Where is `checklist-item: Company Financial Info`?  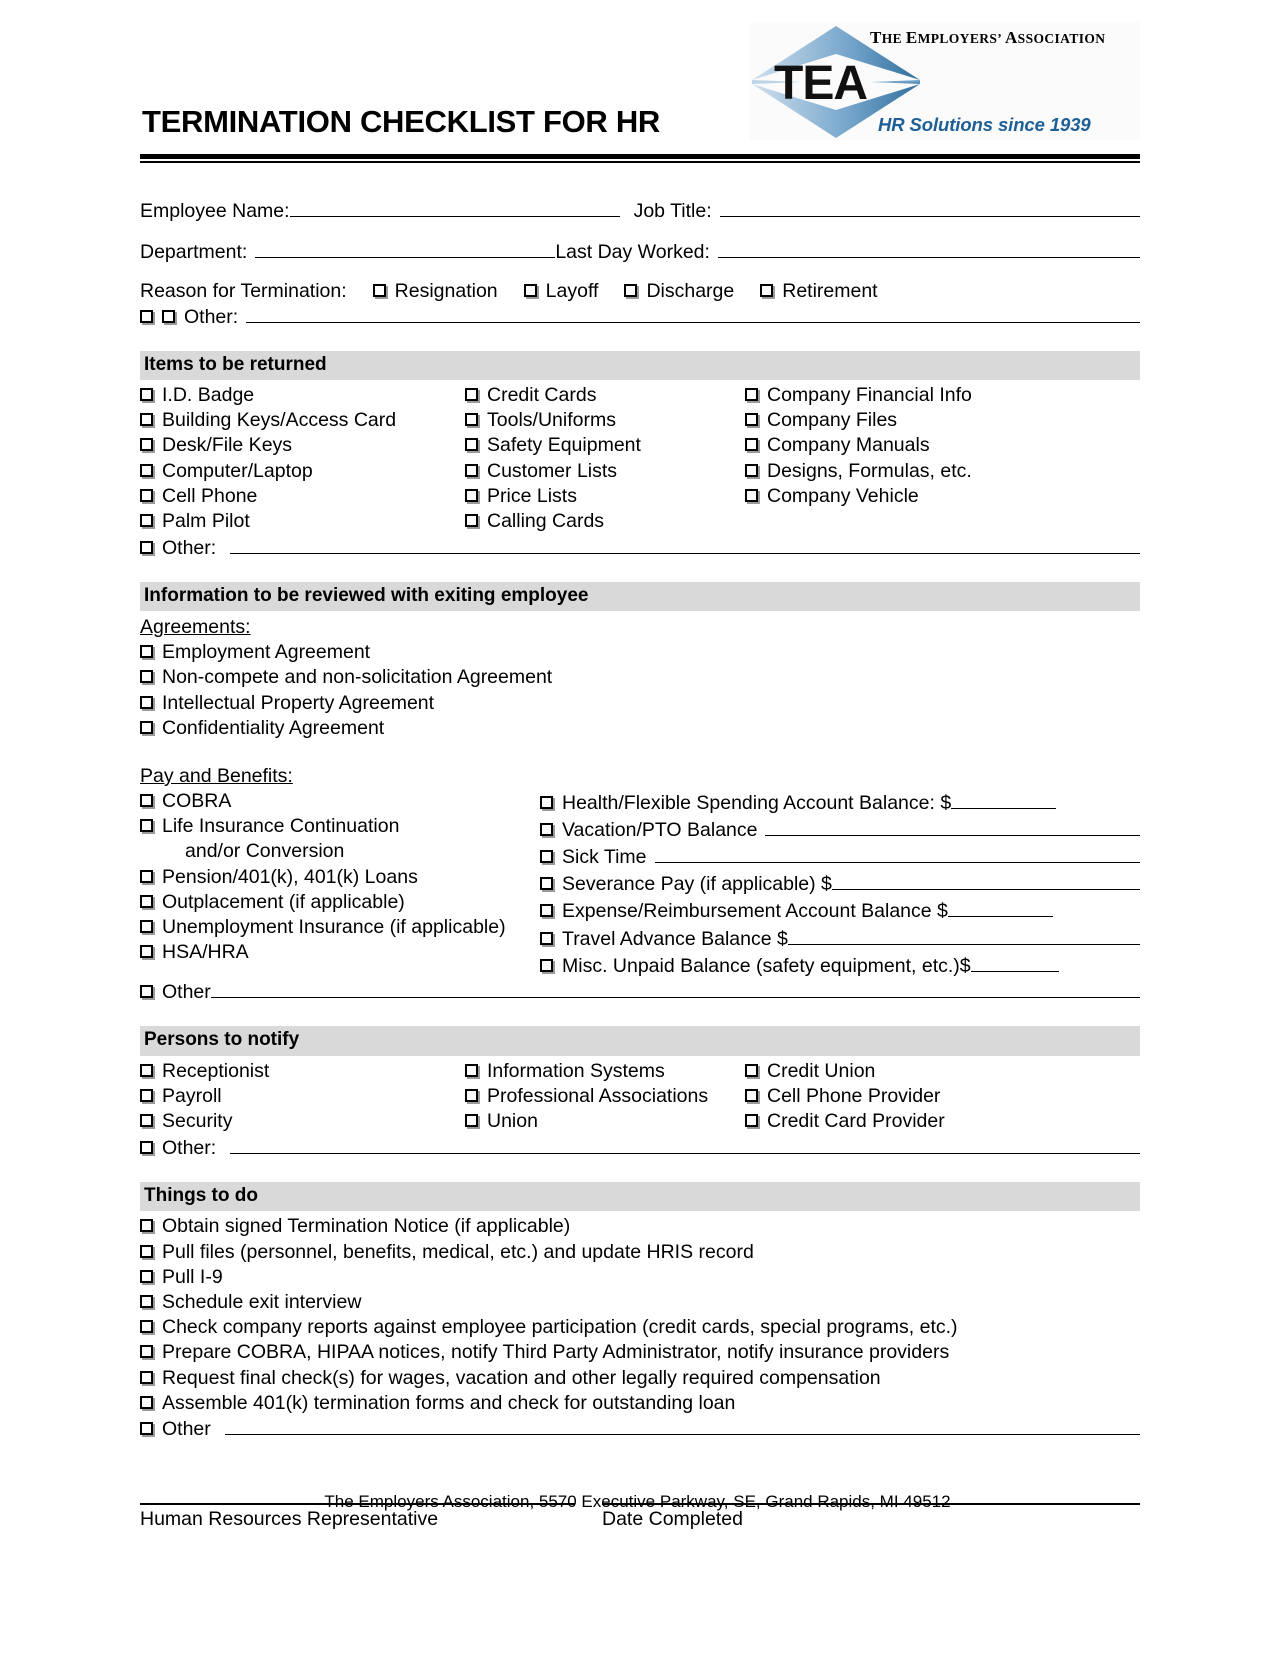
checklist-item: Company Financial Info is located at coordinates (942, 395).